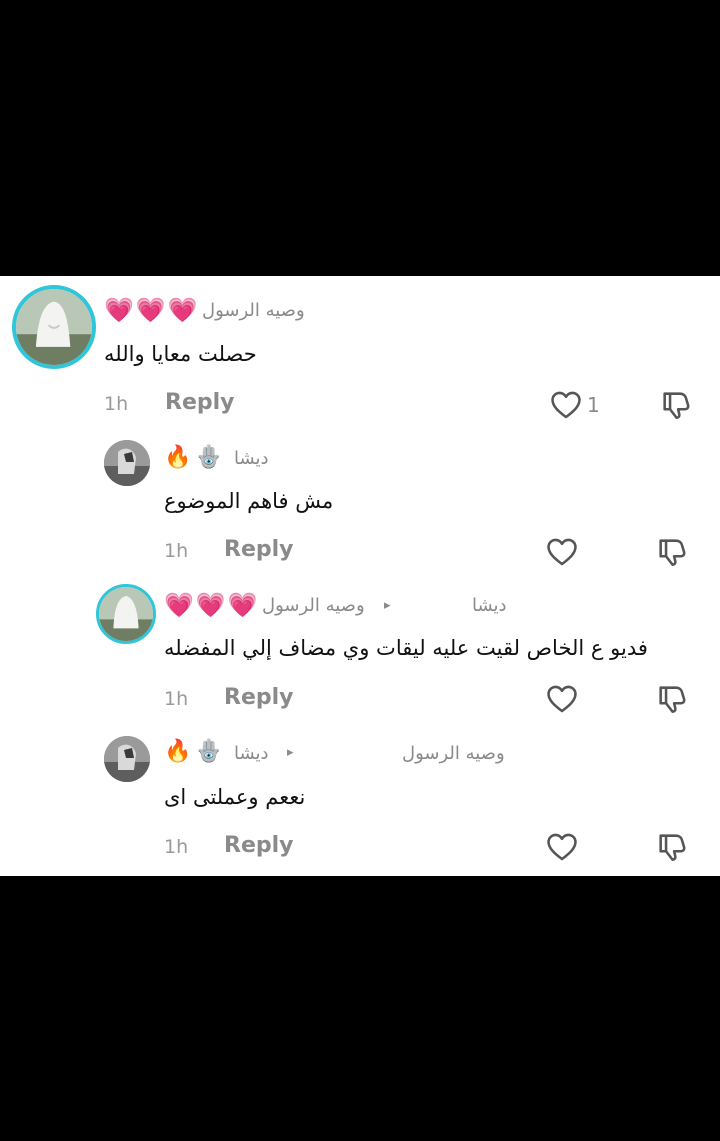  I want to click on comment-text: مش فاهم الموضوع, so click(249, 501).